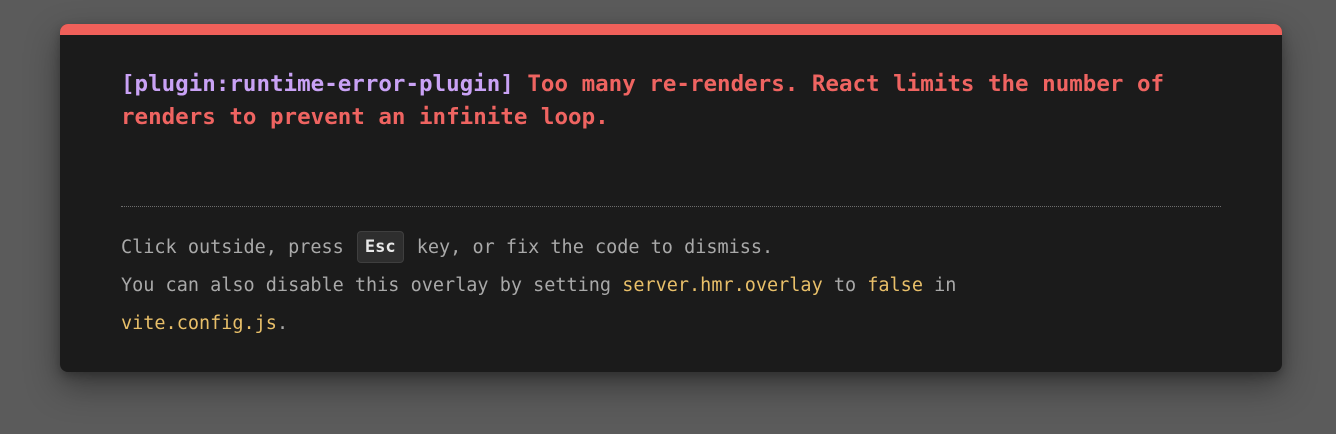 This screenshot has height=434, width=1336. I want to click on divider, so click(671, 206).